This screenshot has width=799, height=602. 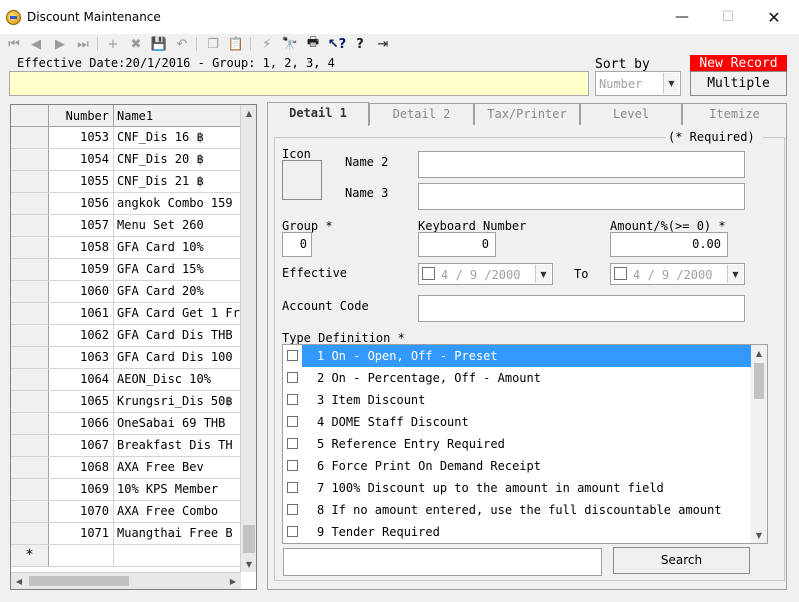 What do you see at coordinates (290, 44) in the screenshot?
I see `binoculars-icon: 🔭` at bounding box center [290, 44].